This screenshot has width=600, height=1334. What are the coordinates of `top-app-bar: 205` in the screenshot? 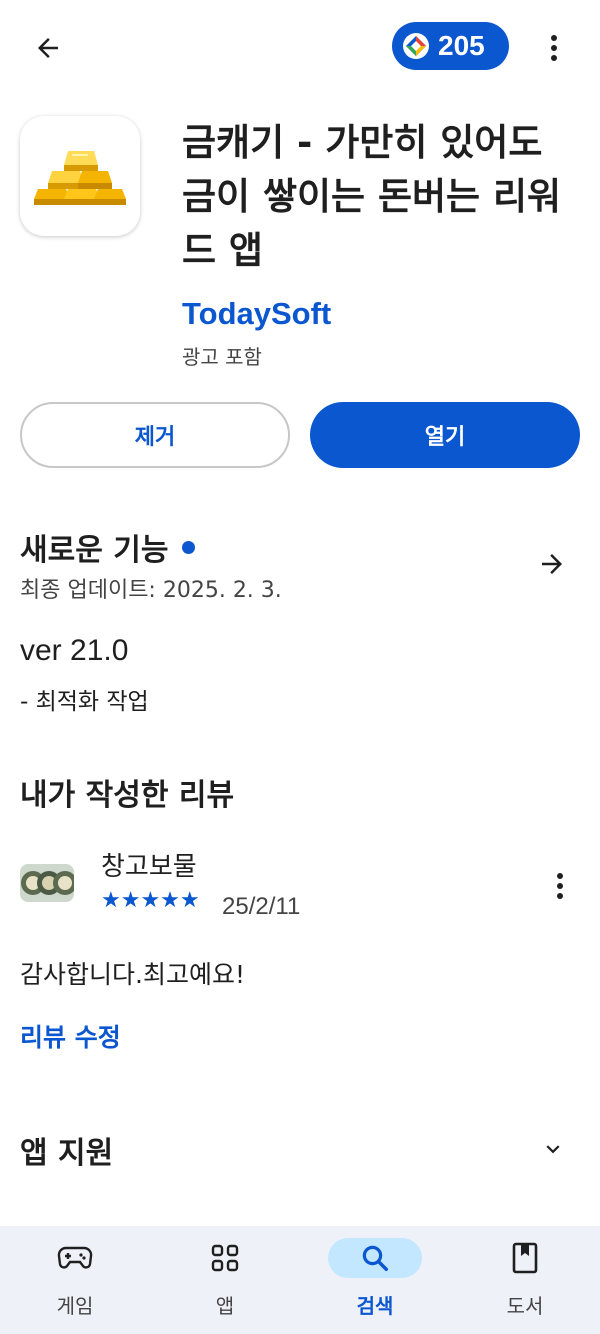 It's located at (300, 48).